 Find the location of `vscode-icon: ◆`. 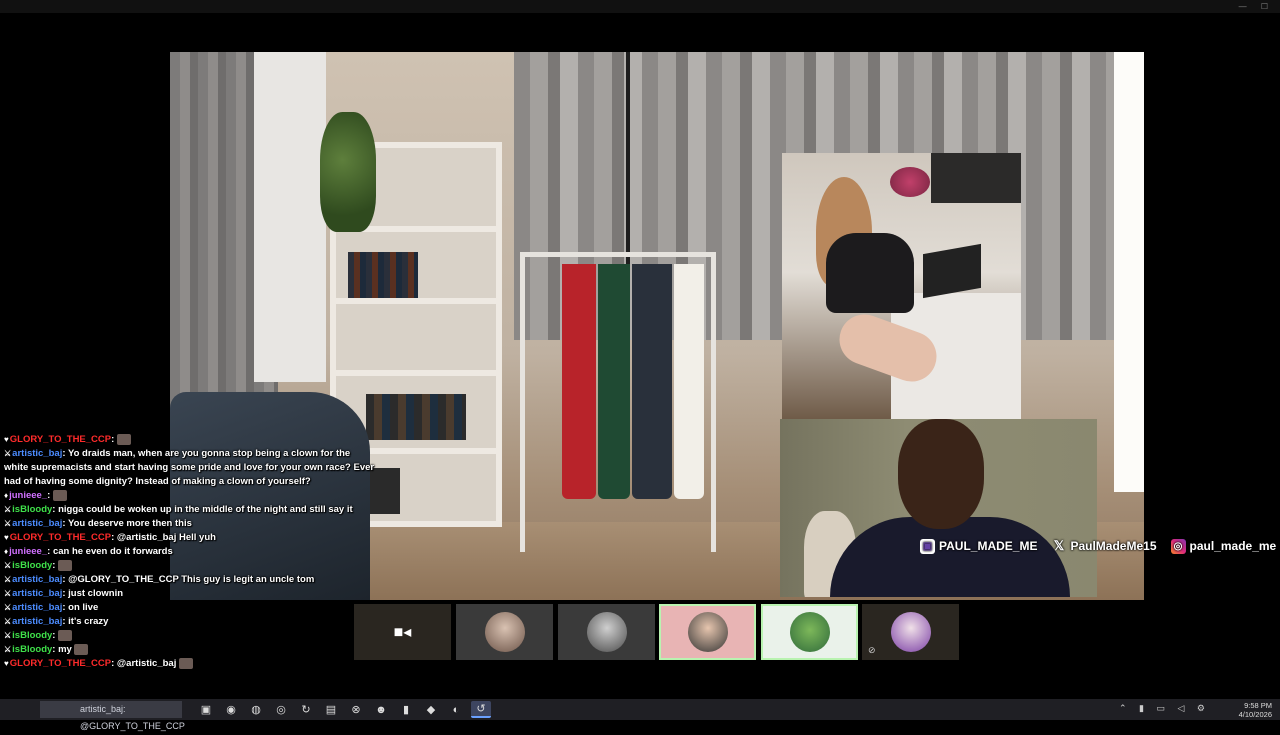

vscode-icon: ◆ is located at coordinates (431, 709).